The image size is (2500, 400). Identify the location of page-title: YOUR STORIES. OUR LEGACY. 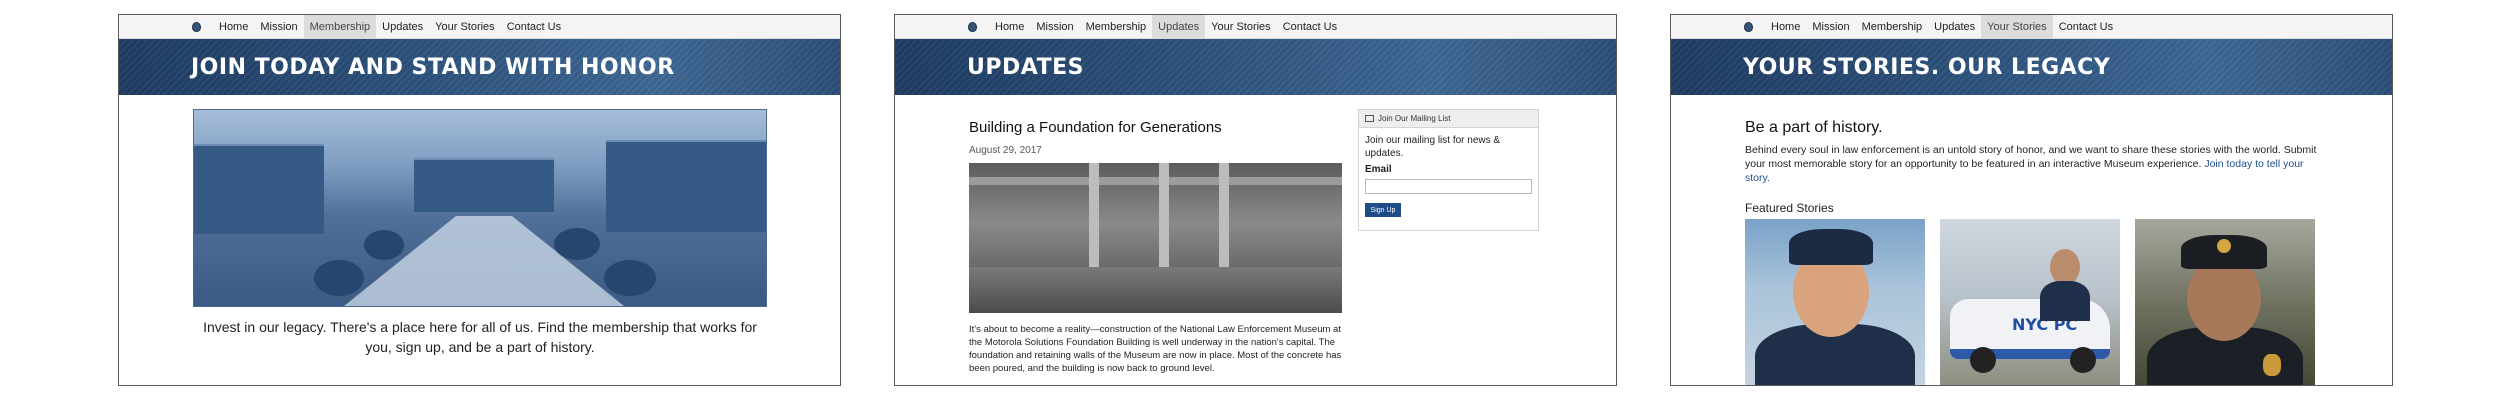
(1927, 67).